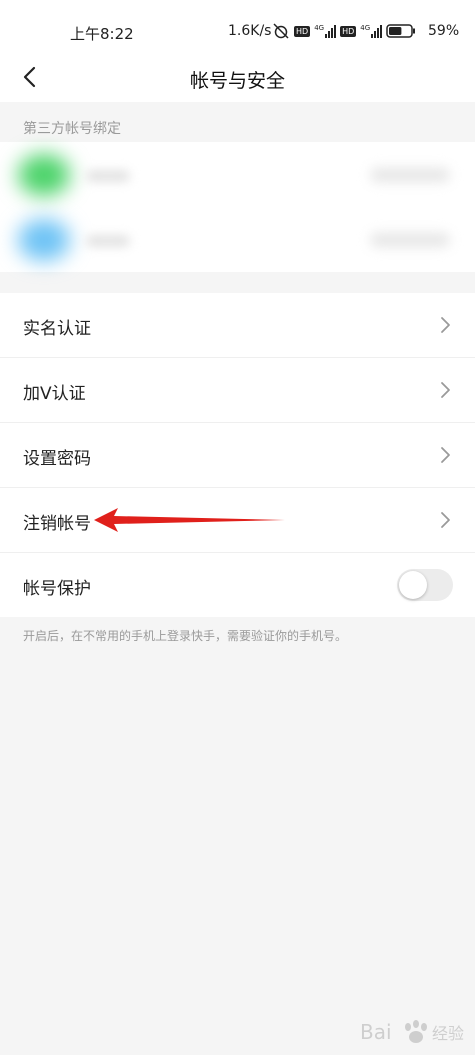 The image size is (475, 1055). I want to click on battery-icon, so click(401, 31).